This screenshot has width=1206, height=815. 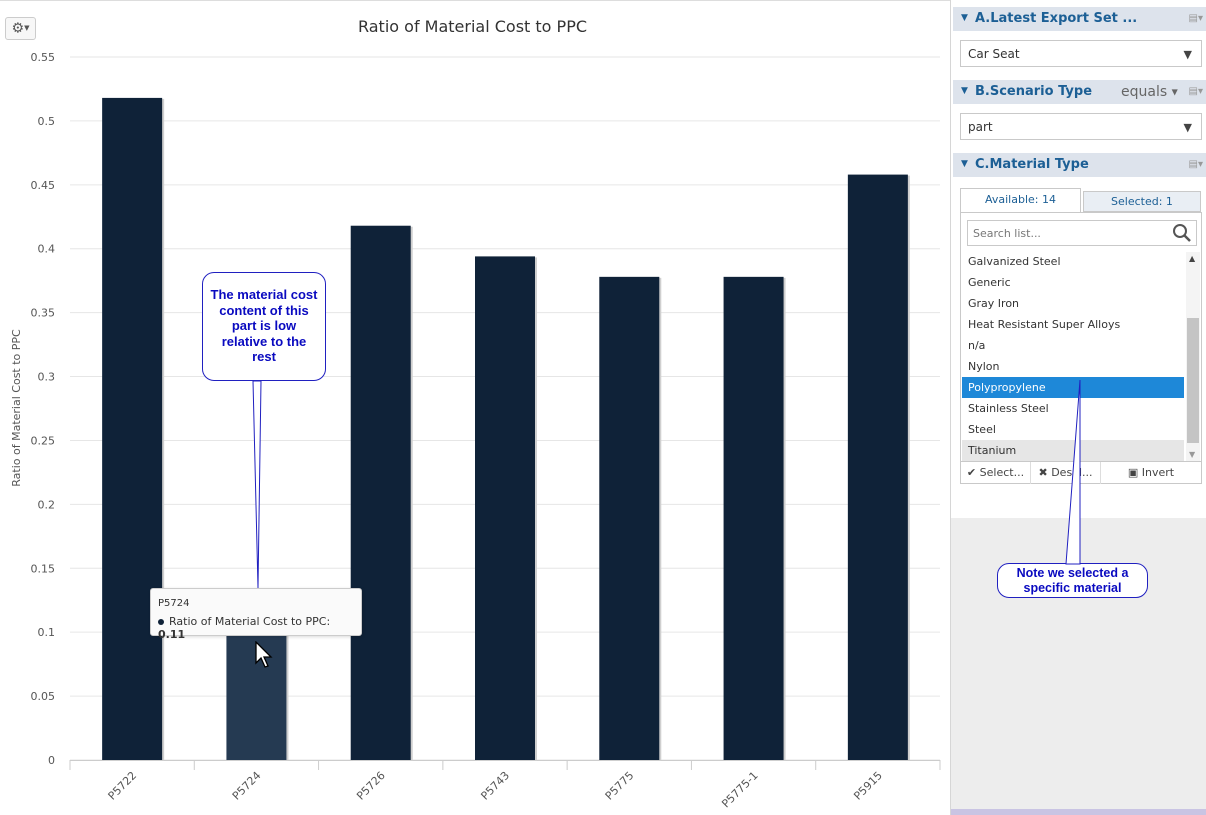 What do you see at coordinates (380, 493) in the screenshot?
I see `bar-p5726` at bounding box center [380, 493].